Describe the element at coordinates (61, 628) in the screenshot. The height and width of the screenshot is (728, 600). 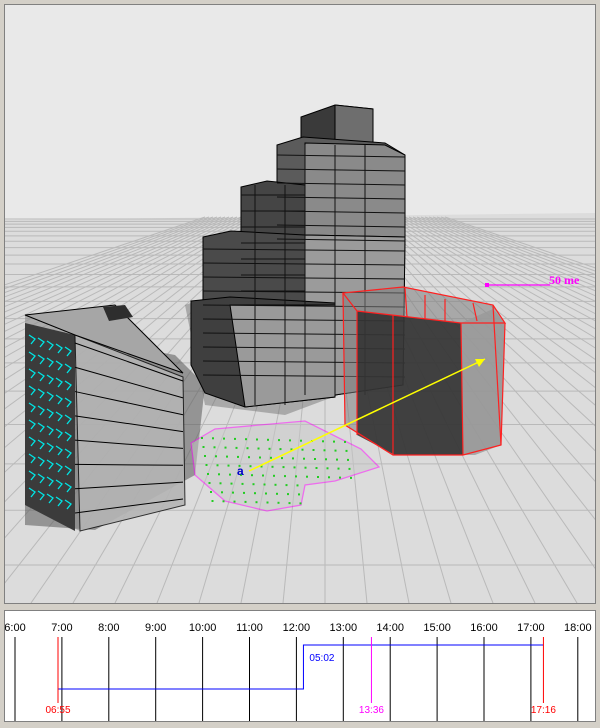
I see `hour-tick-label: 7:00` at that location.